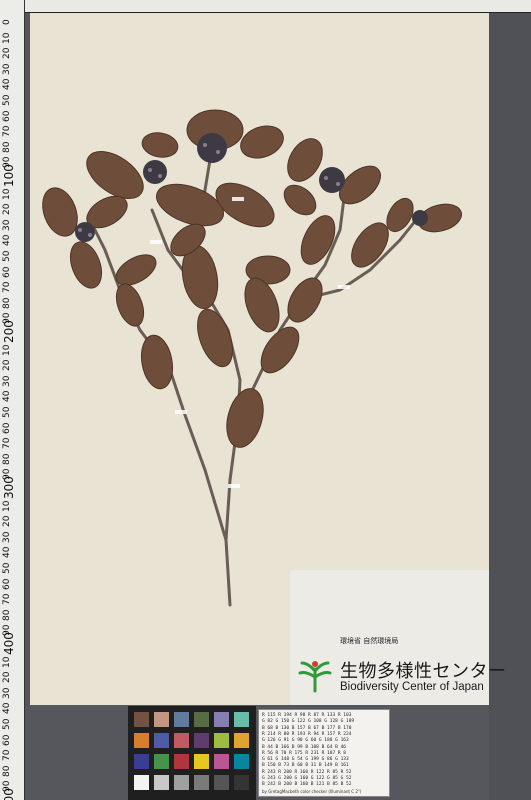 This screenshot has width=531, height=800. I want to click on color-value-row: B 68 B 130 B 157 B 67 B 177 B 170, so click(307, 728).